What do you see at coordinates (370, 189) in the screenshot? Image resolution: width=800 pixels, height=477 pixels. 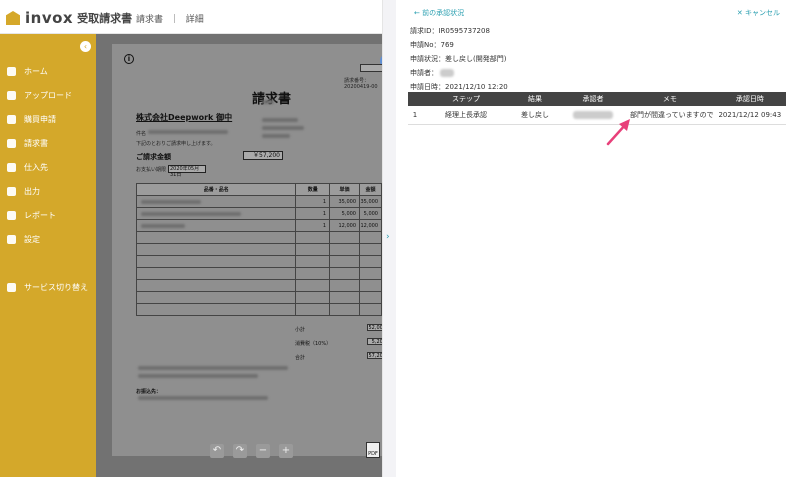 I see `column-header: 金額` at bounding box center [370, 189].